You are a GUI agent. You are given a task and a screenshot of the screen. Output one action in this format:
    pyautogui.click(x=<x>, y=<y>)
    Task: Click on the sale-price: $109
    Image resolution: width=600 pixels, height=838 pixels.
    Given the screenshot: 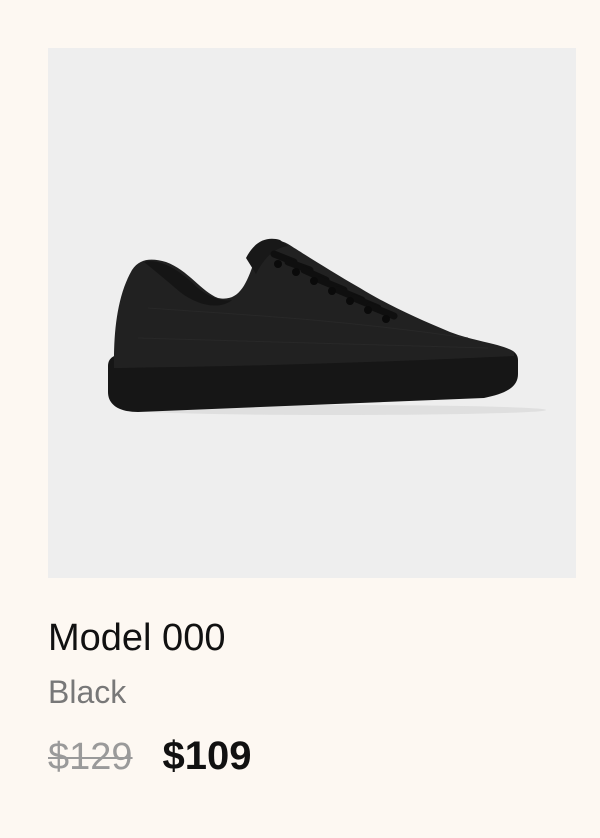 What is the action you would take?
    pyautogui.click(x=207, y=756)
    